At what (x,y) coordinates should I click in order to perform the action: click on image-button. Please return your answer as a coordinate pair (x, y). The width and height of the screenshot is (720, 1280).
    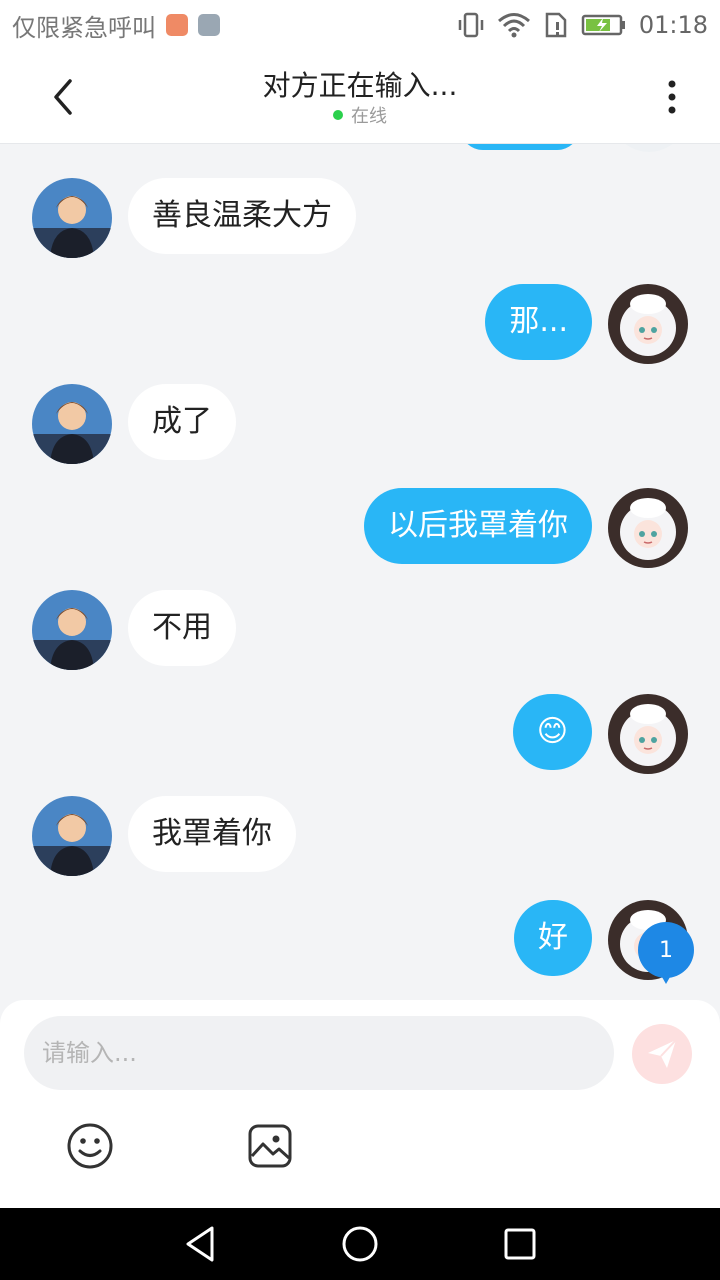
    Looking at the image, I should click on (270, 1146).